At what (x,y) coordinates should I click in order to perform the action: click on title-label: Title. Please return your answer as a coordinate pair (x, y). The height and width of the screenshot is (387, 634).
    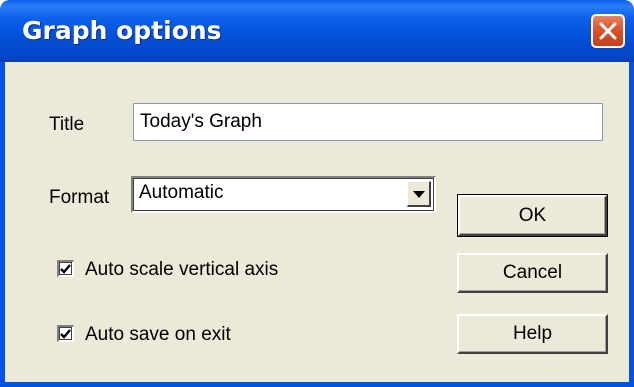
    Looking at the image, I should click on (67, 124).